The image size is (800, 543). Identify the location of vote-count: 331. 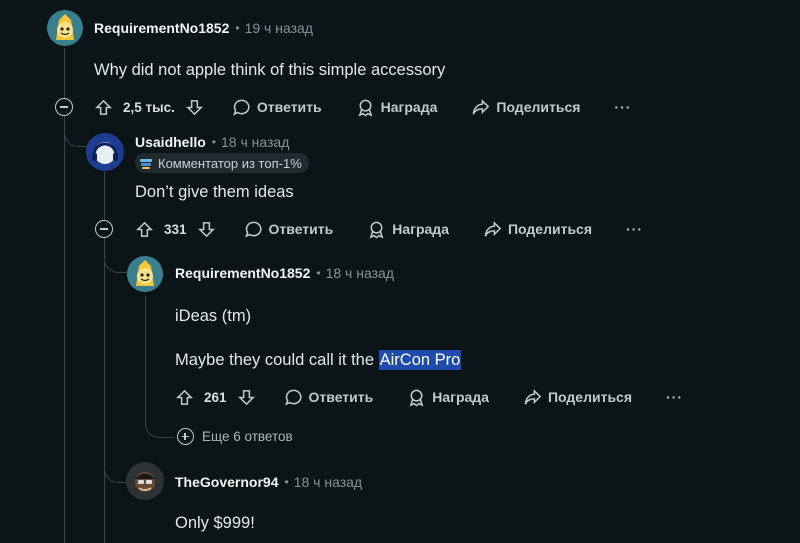
(175, 229).